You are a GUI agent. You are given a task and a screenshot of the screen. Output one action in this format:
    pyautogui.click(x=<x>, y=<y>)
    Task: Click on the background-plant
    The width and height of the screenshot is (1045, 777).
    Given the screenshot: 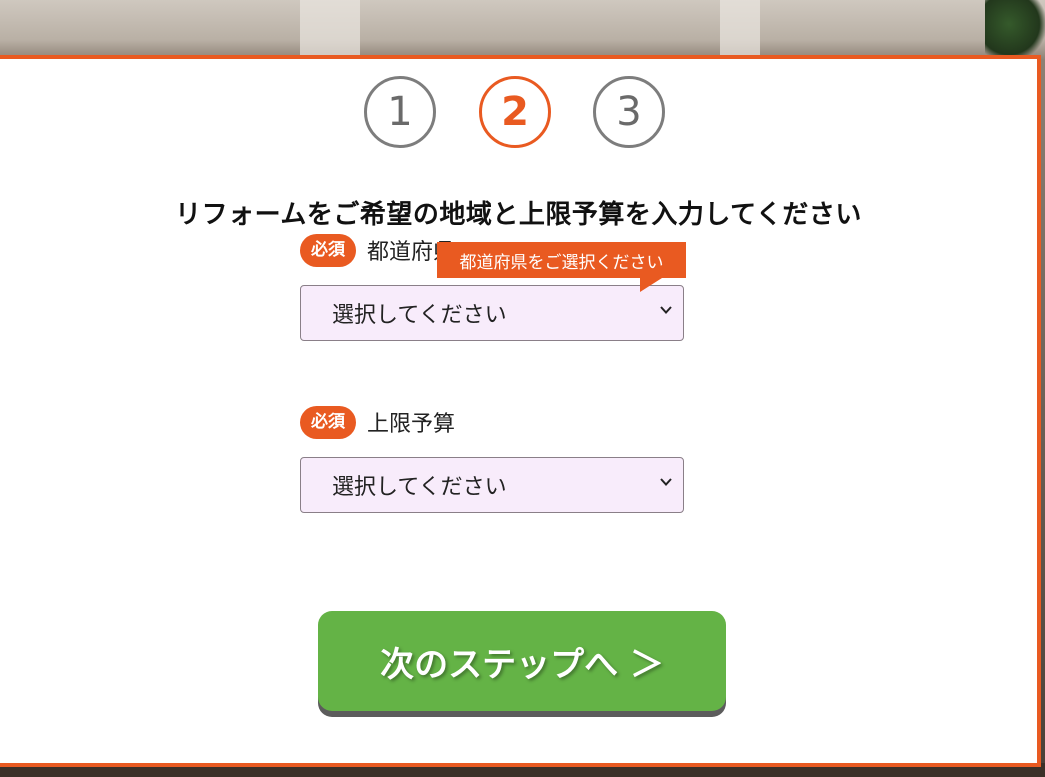 What is the action you would take?
    pyautogui.click(x=1015, y=30)
    